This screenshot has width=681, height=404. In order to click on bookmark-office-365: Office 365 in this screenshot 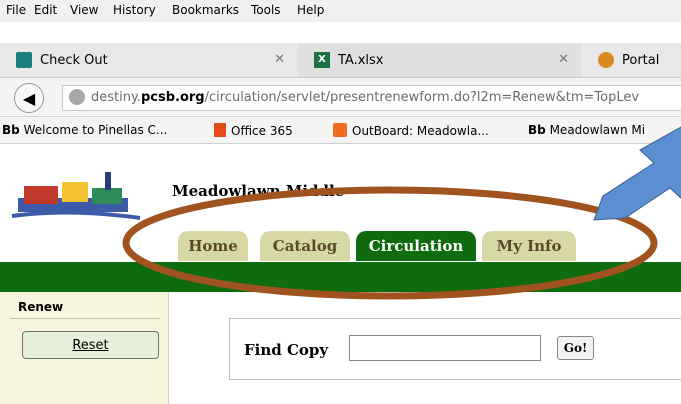, I will do `click(253, 130)`.